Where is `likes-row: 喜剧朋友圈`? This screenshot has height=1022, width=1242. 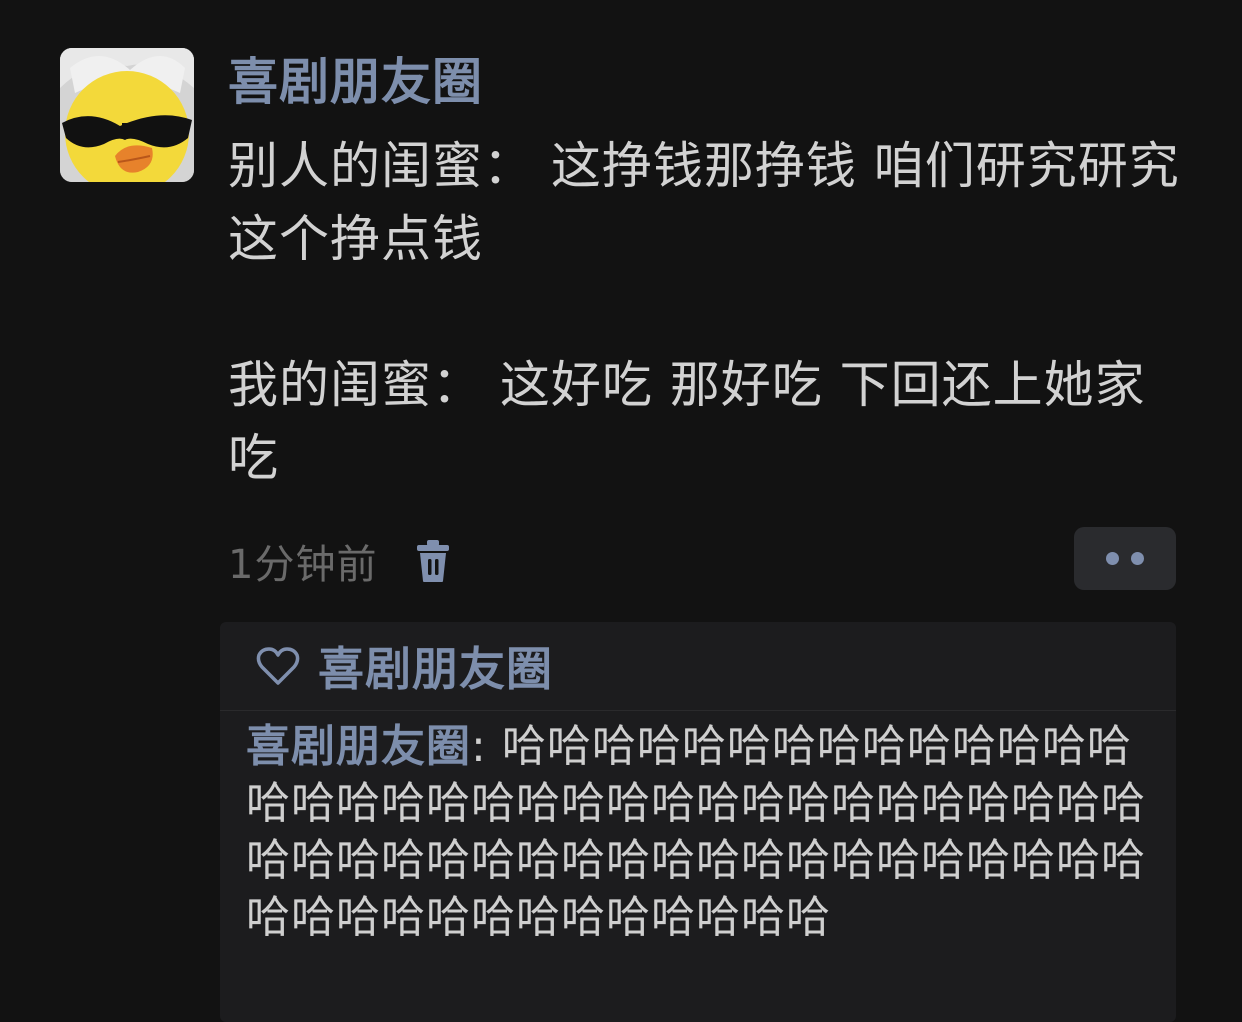
likes-row: 喜剧朋友圈 is located at coordinates (404, 666).